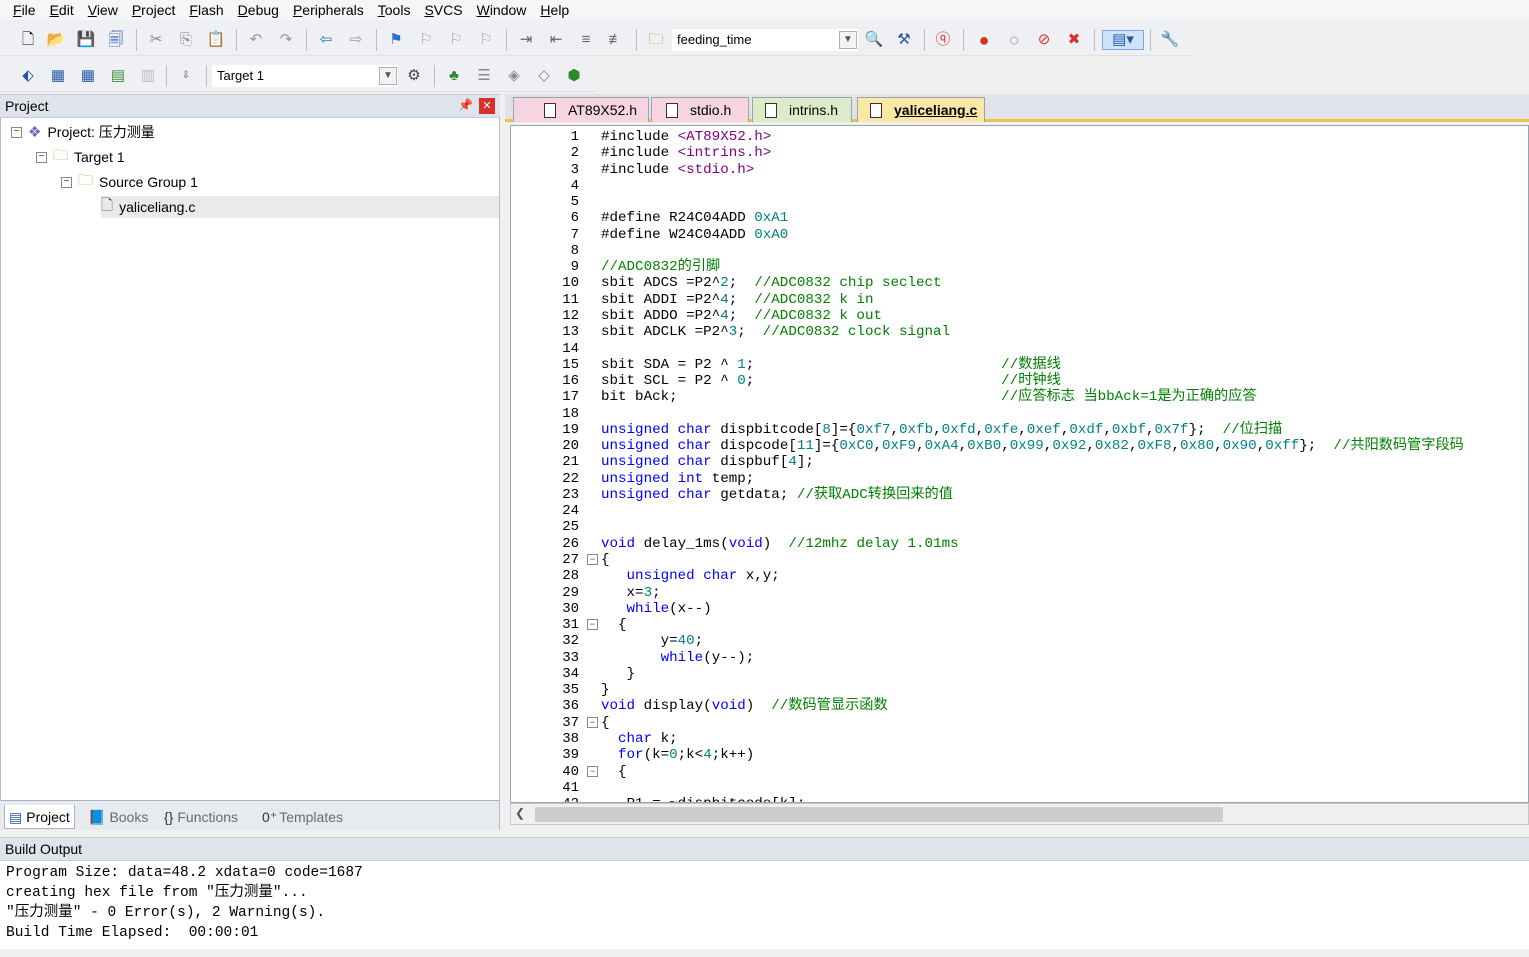  What do you see at coordinates (586, 40) in the screenshot?
I see `comment-icon: ≡` at bounding box center [586, 40].